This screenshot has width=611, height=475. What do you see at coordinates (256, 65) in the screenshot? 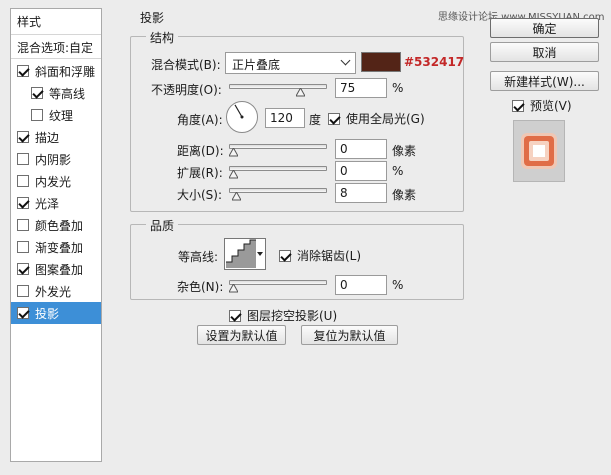
I see `blend-mode-value: 正片叠底` at bounding box center [256, 65].